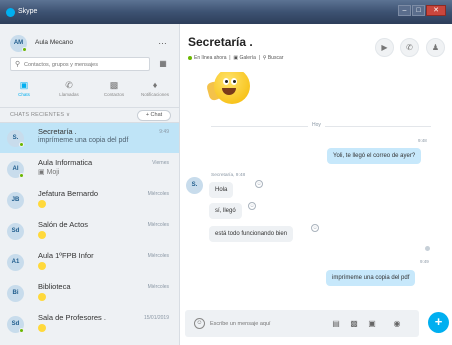 The width and height of the screenshot is (452, 345). I want to click on message-bubble-incoming: está todo funcionando bien, so click(251, 234).